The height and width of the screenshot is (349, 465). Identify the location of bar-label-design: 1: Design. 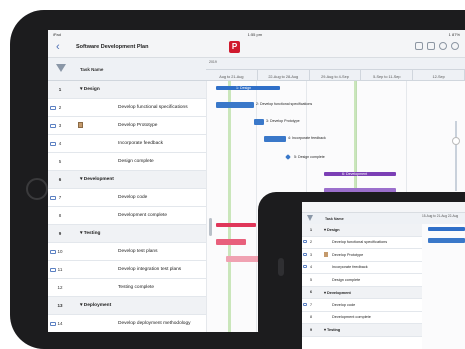
(244, 88).